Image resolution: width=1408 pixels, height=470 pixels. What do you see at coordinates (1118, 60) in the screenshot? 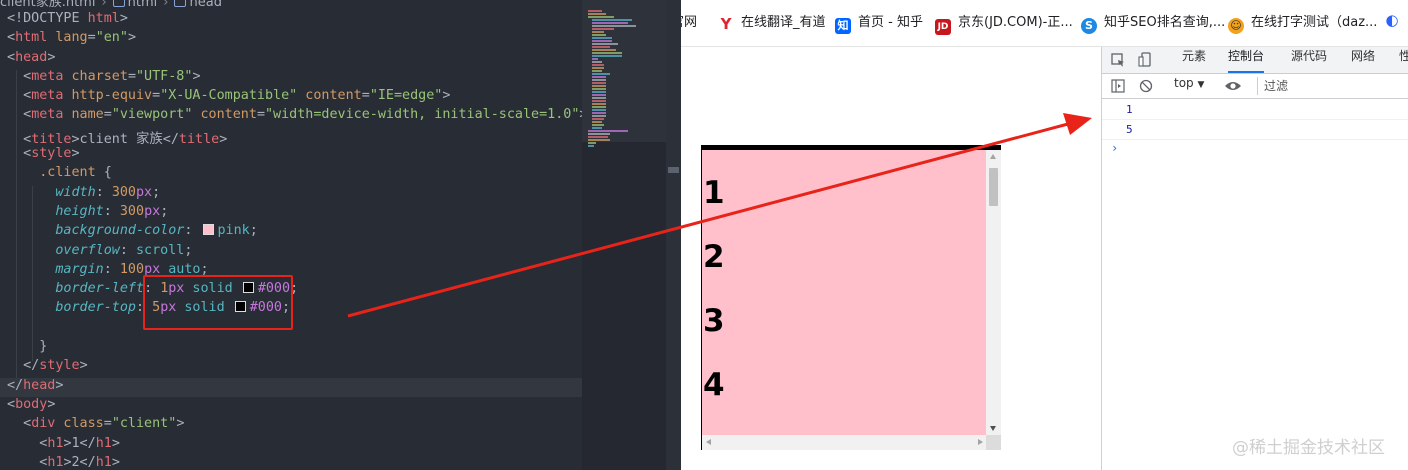
I see `inspect-element-icon` at bounding box center [1118, 60].